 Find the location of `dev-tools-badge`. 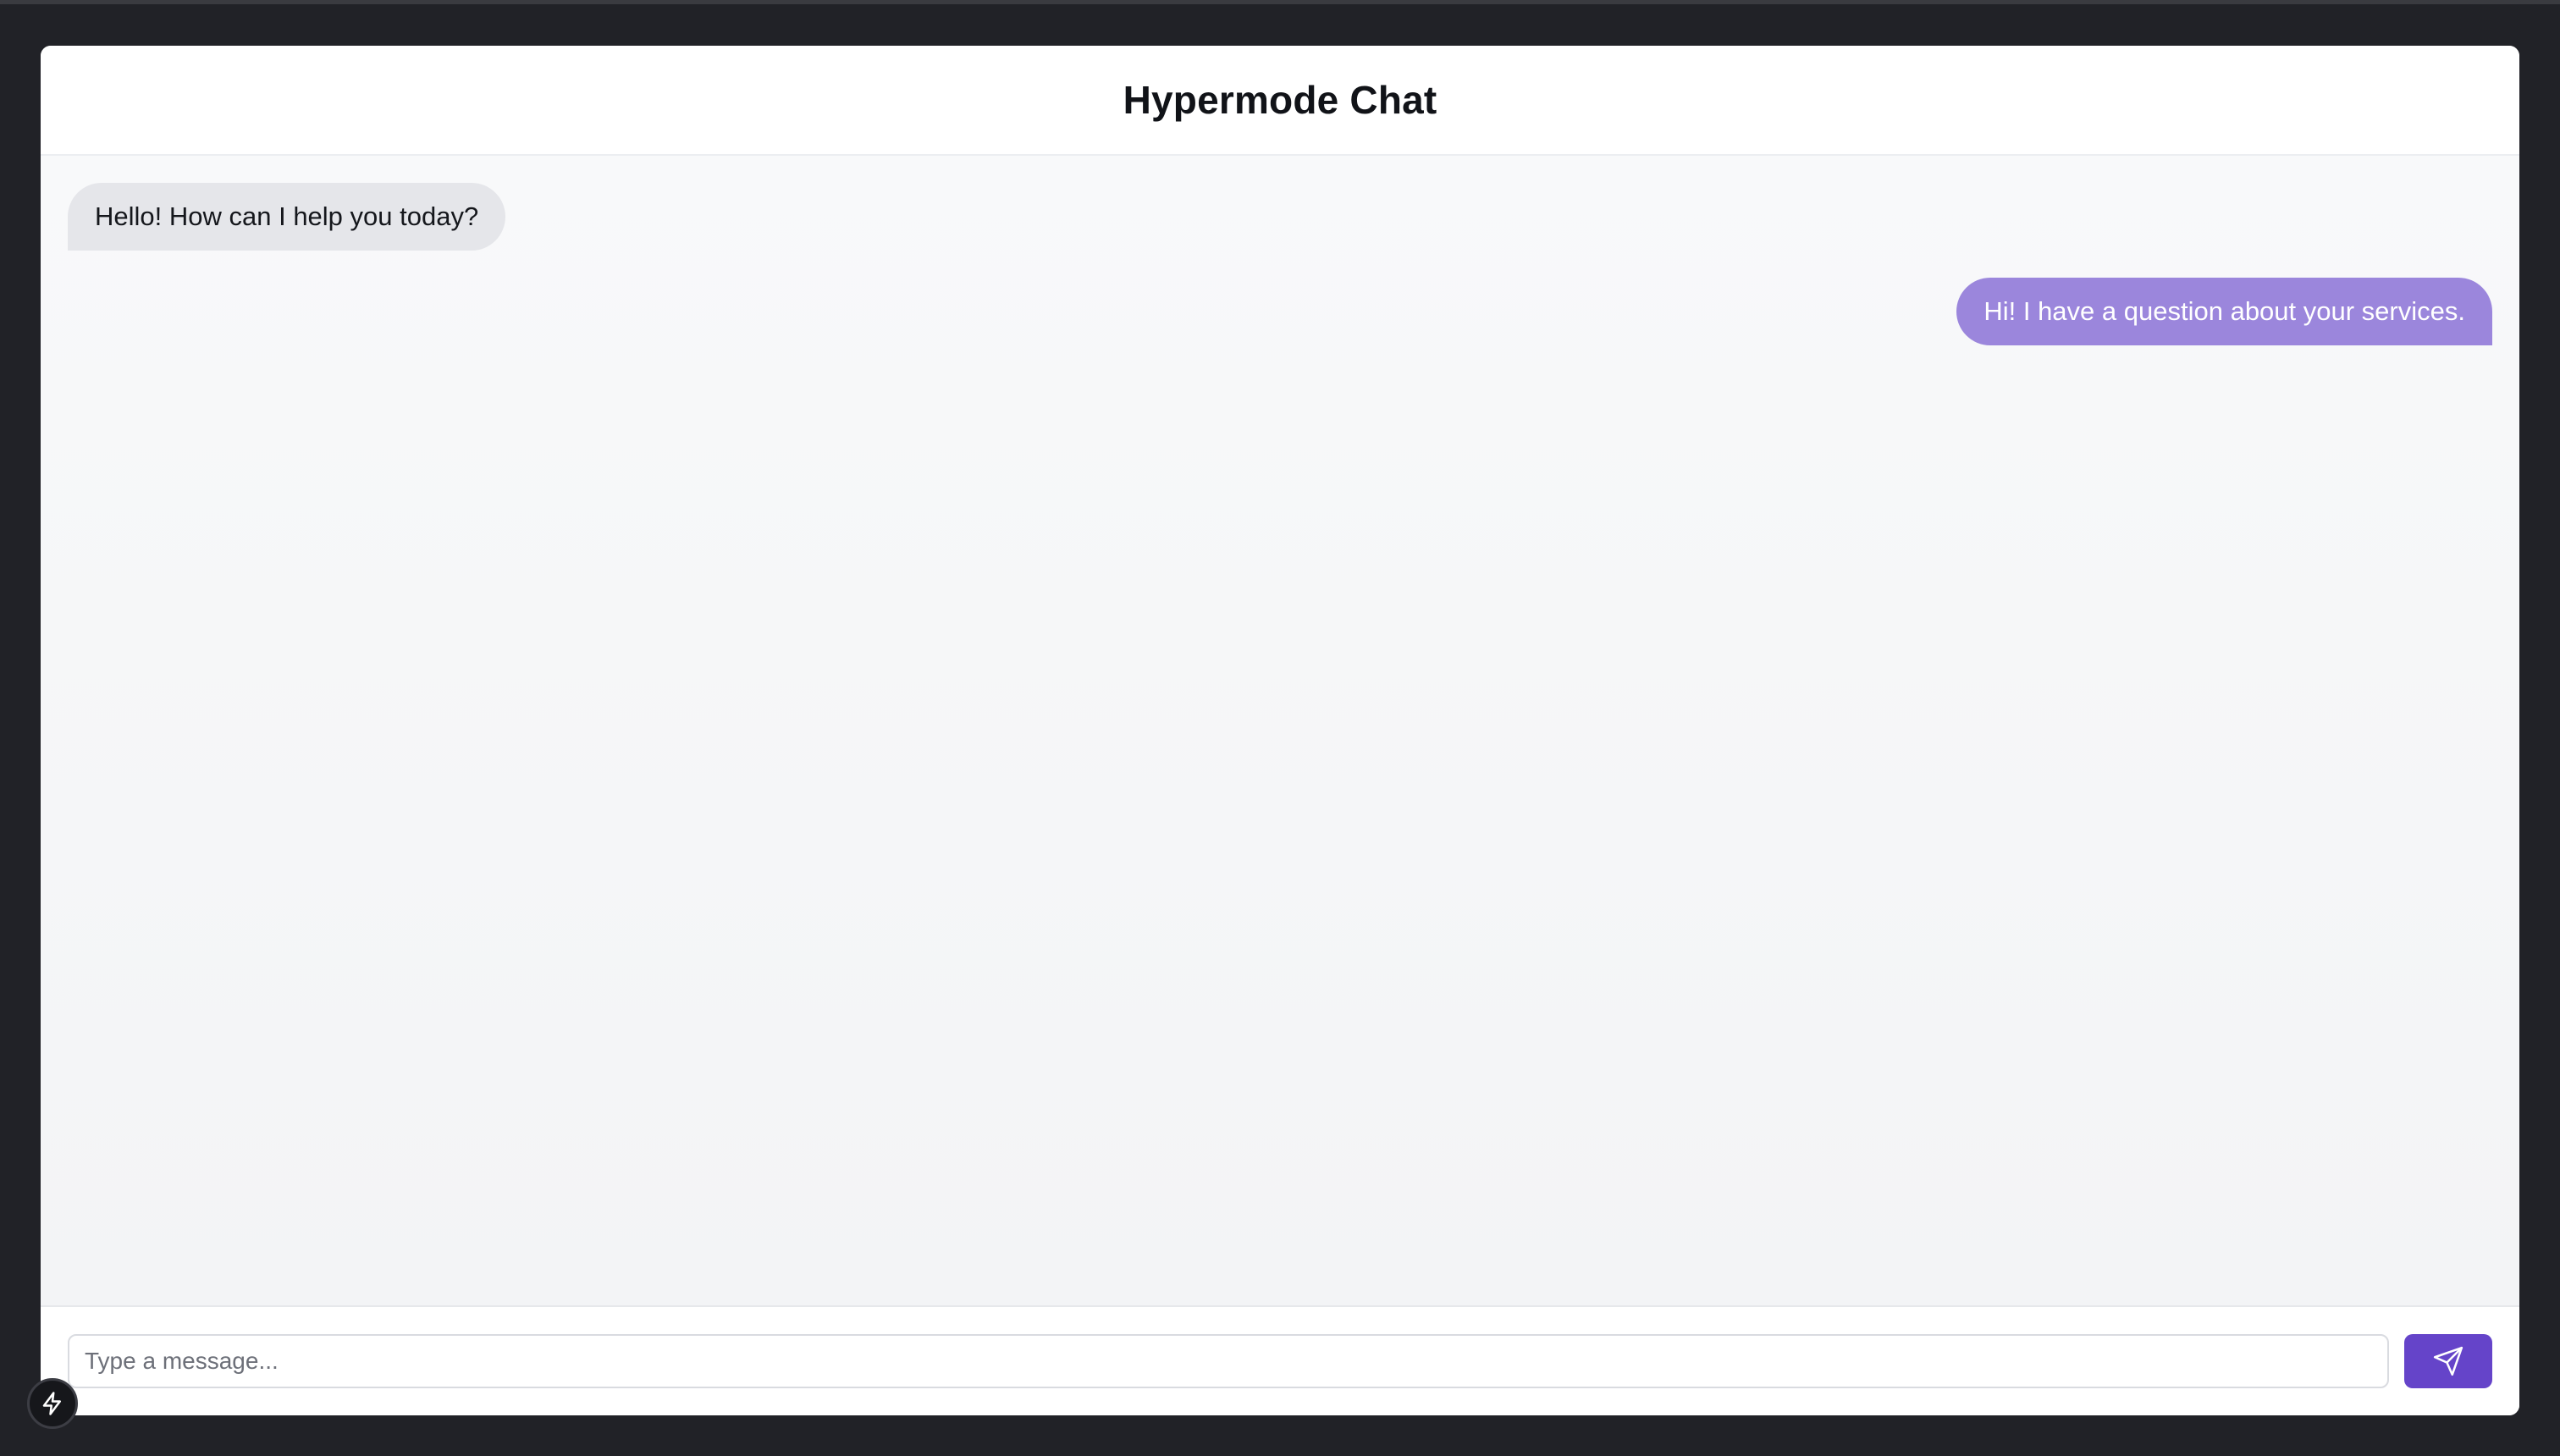

dev-tools-badge is located at coordinates (52, 1403).